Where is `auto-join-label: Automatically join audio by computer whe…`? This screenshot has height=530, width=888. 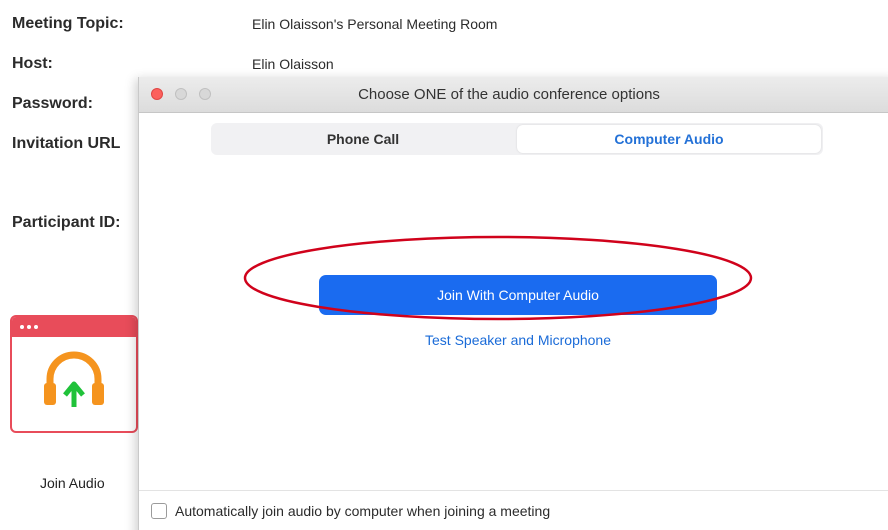
auto-join-label: Automatically join audio by computer whe… is located at coordinates (363, 511).